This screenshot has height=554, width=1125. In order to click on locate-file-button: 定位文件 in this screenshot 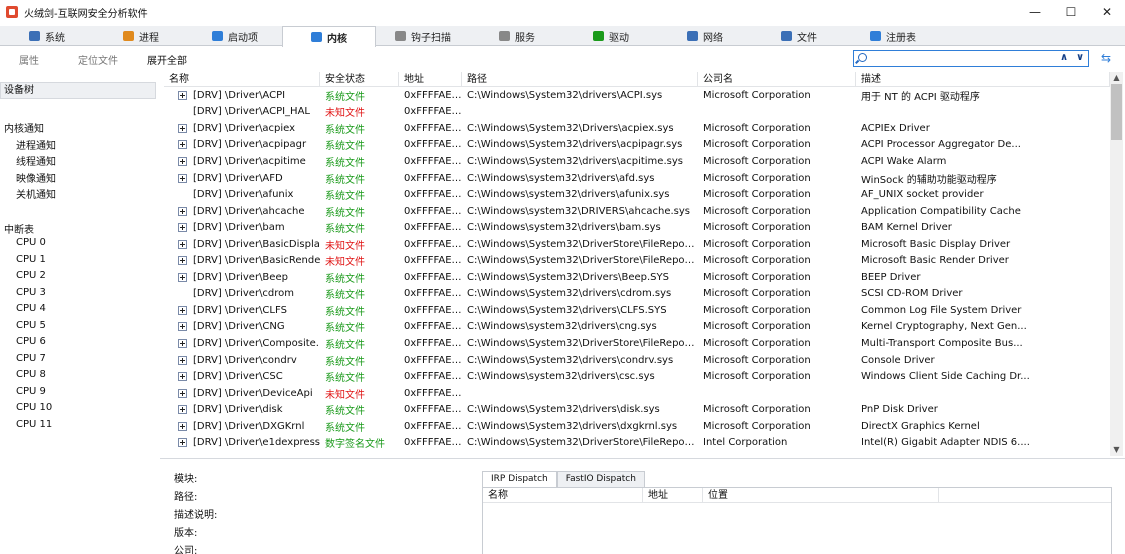, I will do `click(98, 59)`.